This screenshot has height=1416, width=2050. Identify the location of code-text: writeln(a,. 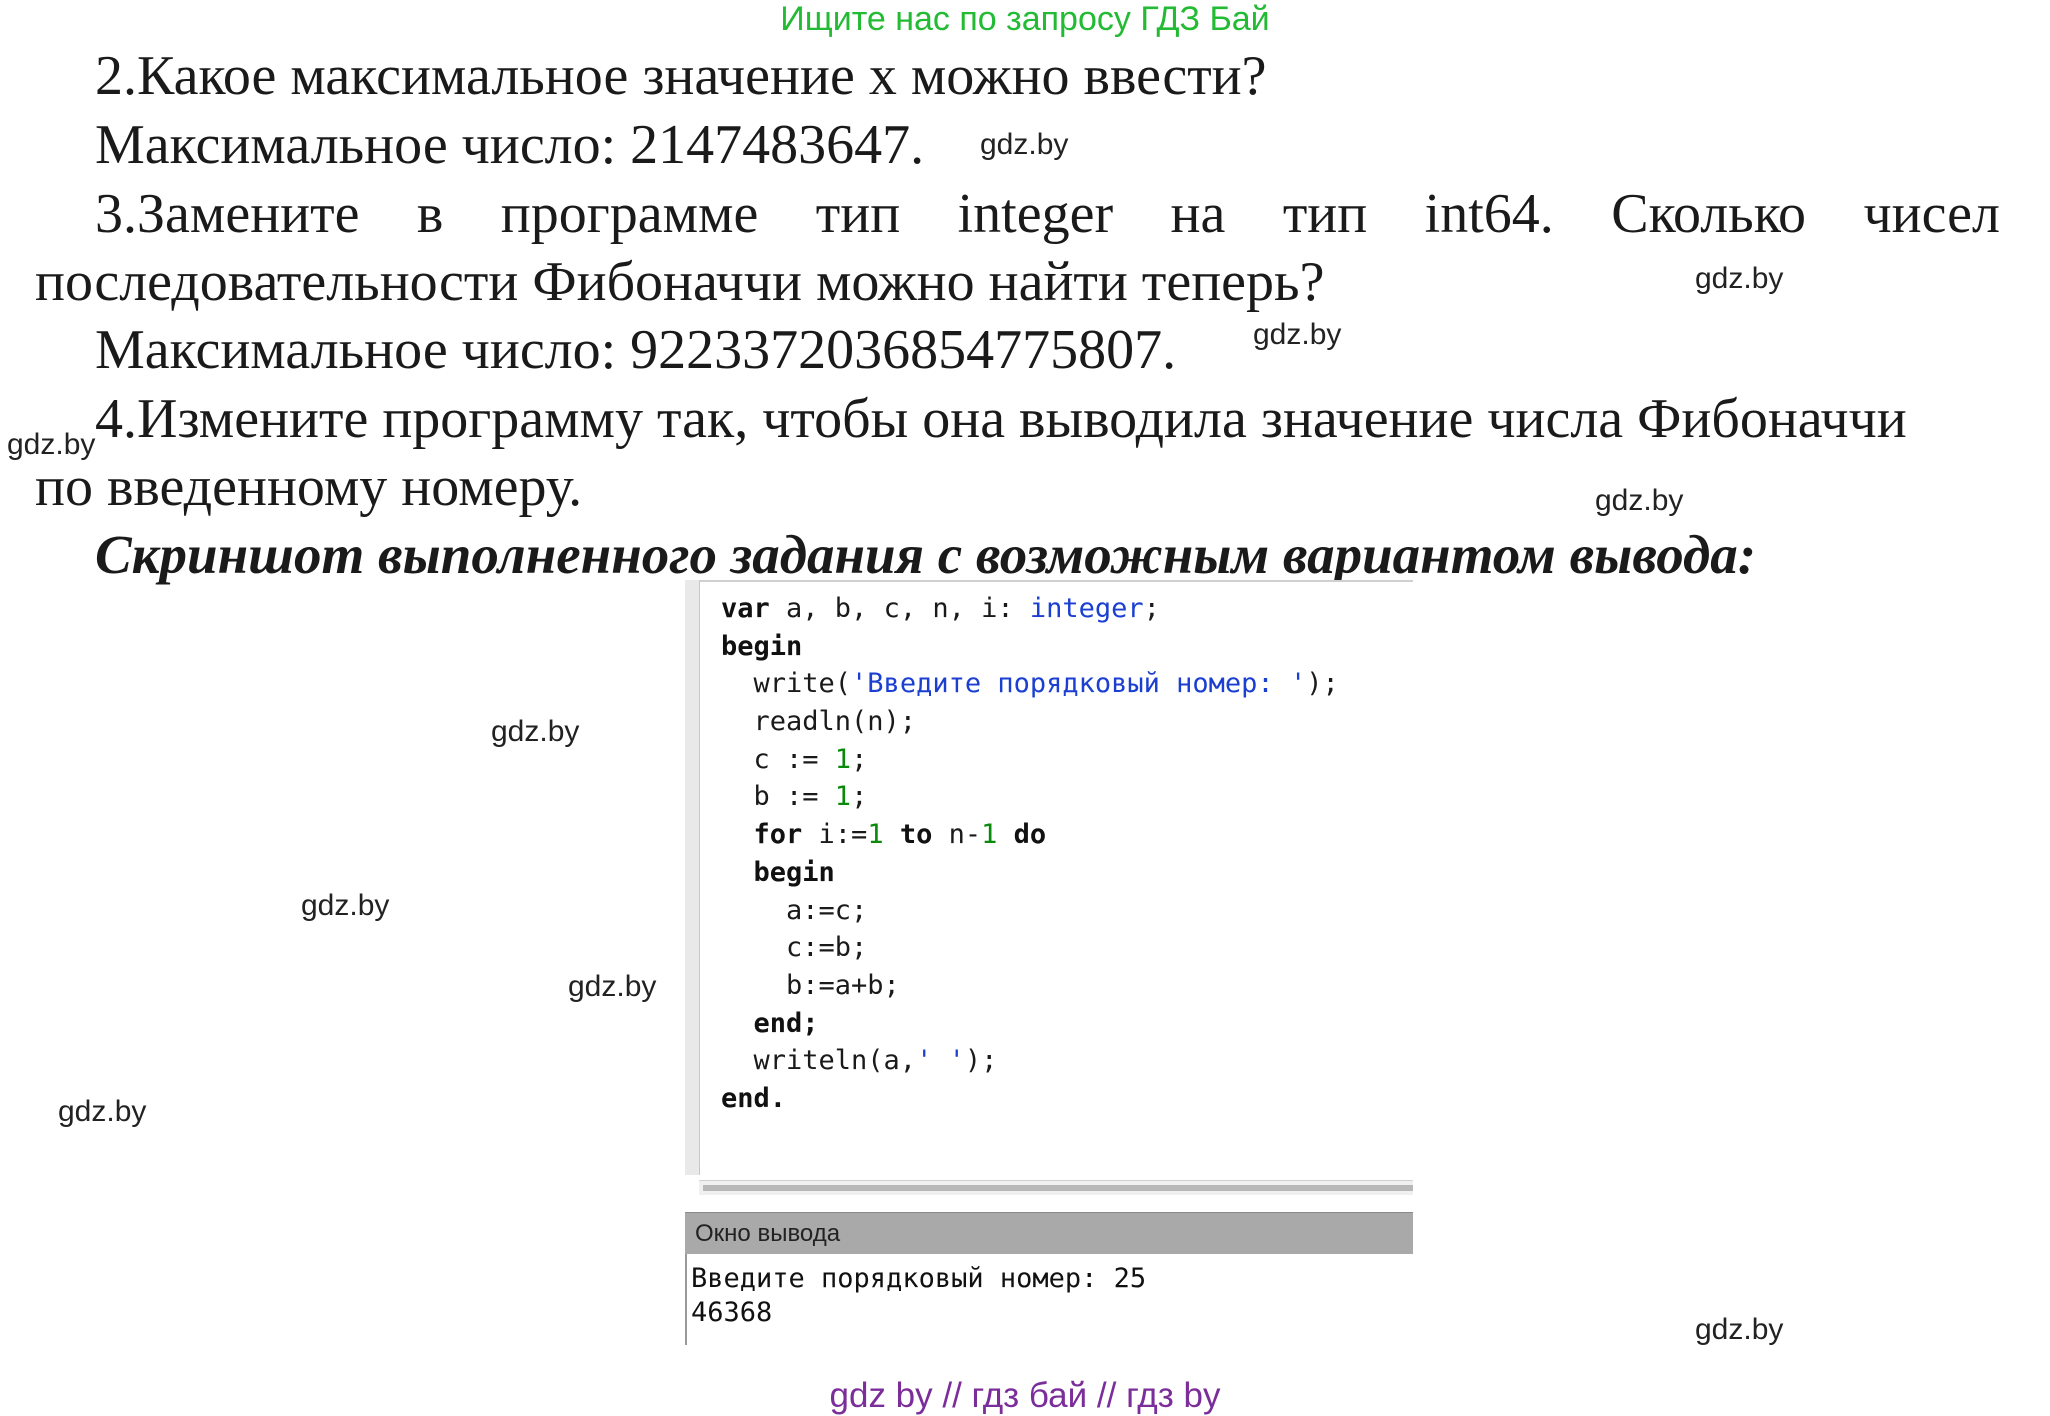
(819, 1061).